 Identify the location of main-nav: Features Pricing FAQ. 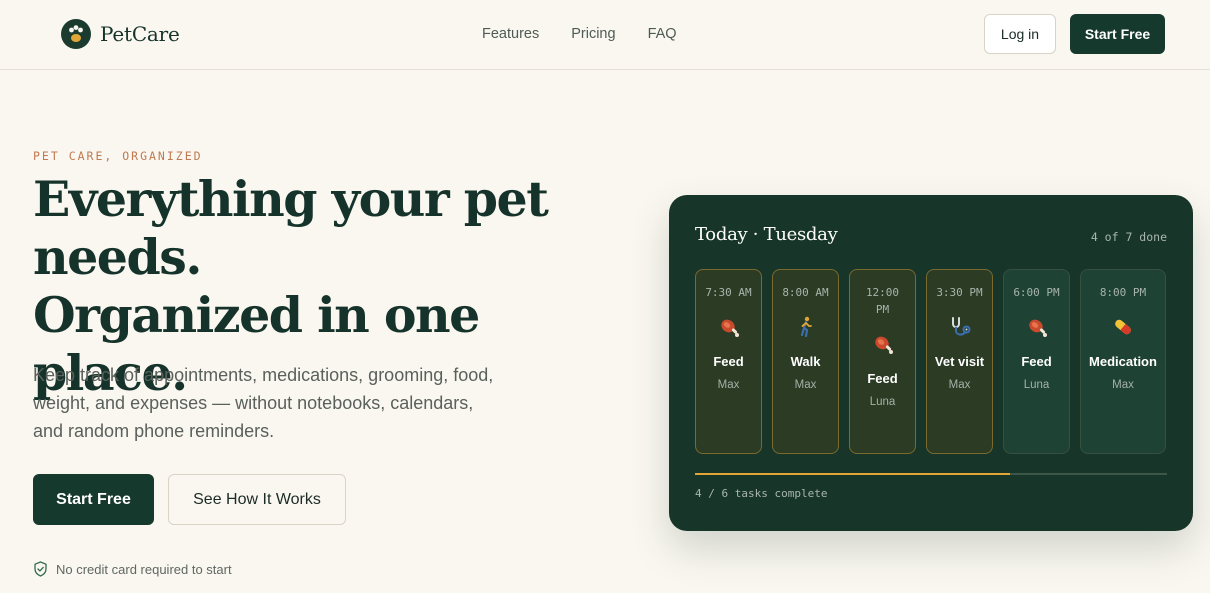
(579, 34).